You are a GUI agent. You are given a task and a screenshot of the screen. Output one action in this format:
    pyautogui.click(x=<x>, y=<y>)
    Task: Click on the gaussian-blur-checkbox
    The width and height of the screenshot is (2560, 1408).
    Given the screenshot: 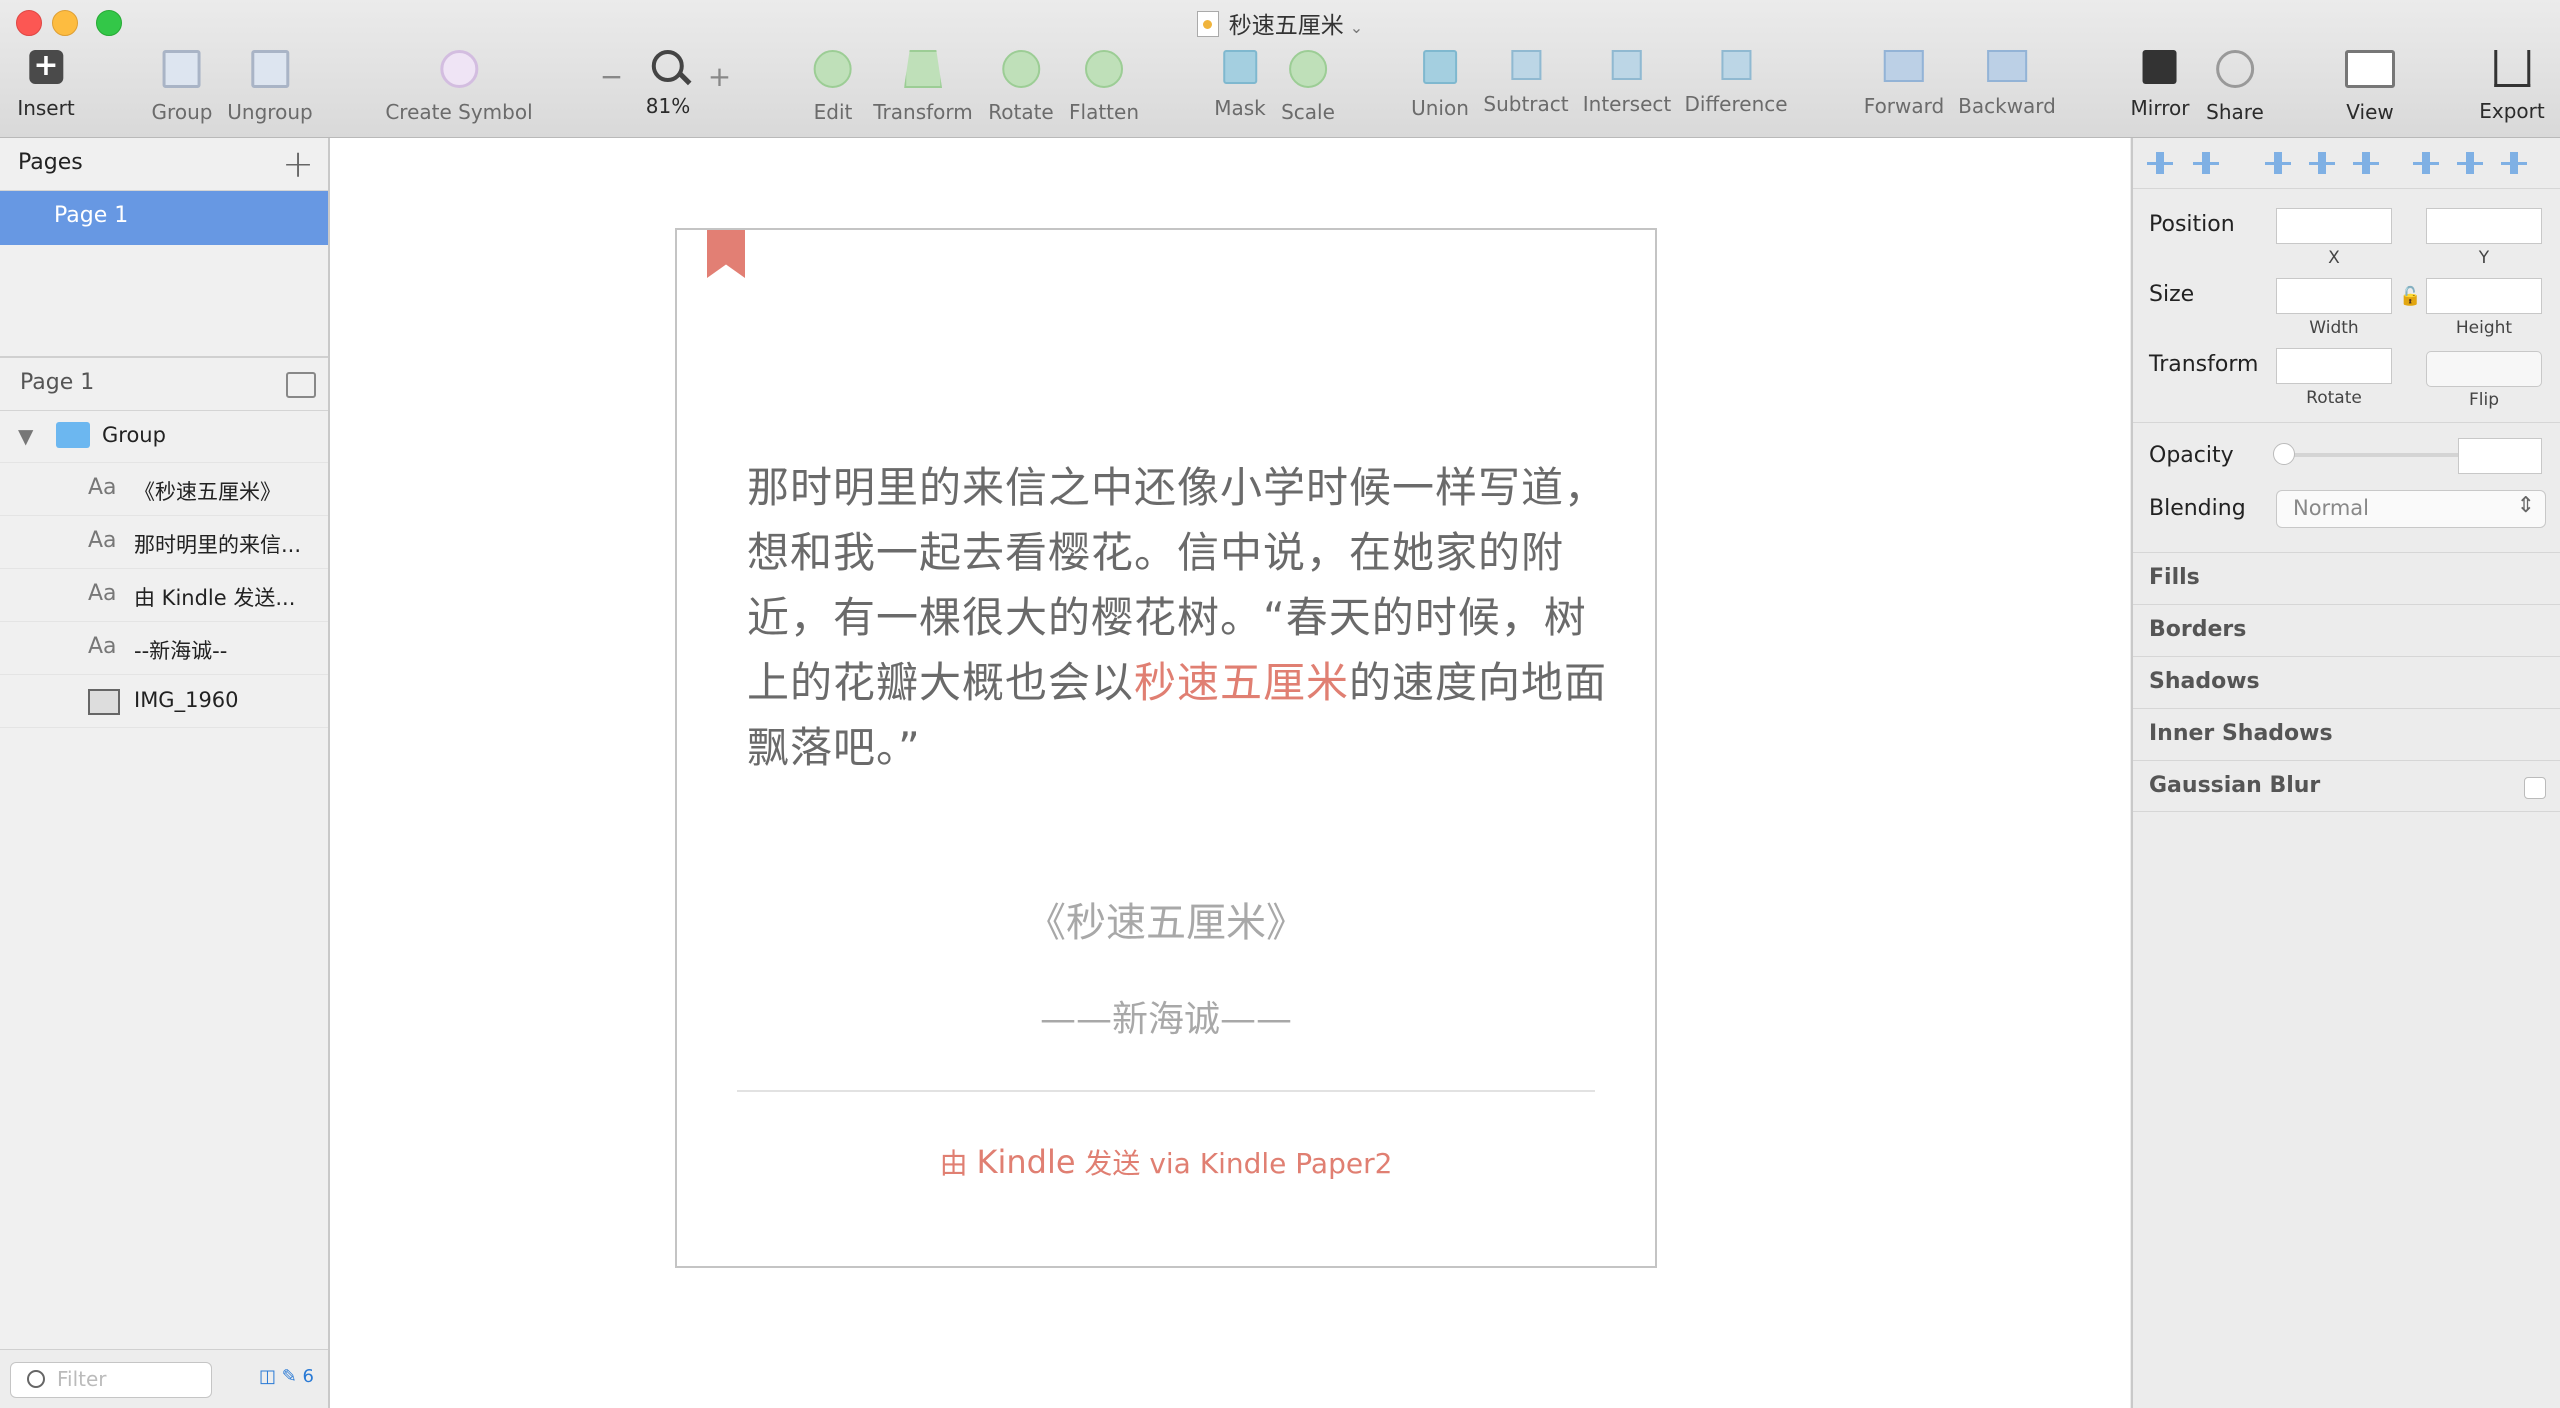 What is the action you would take?
    pyautogui.click(x=2535, y=788)
    